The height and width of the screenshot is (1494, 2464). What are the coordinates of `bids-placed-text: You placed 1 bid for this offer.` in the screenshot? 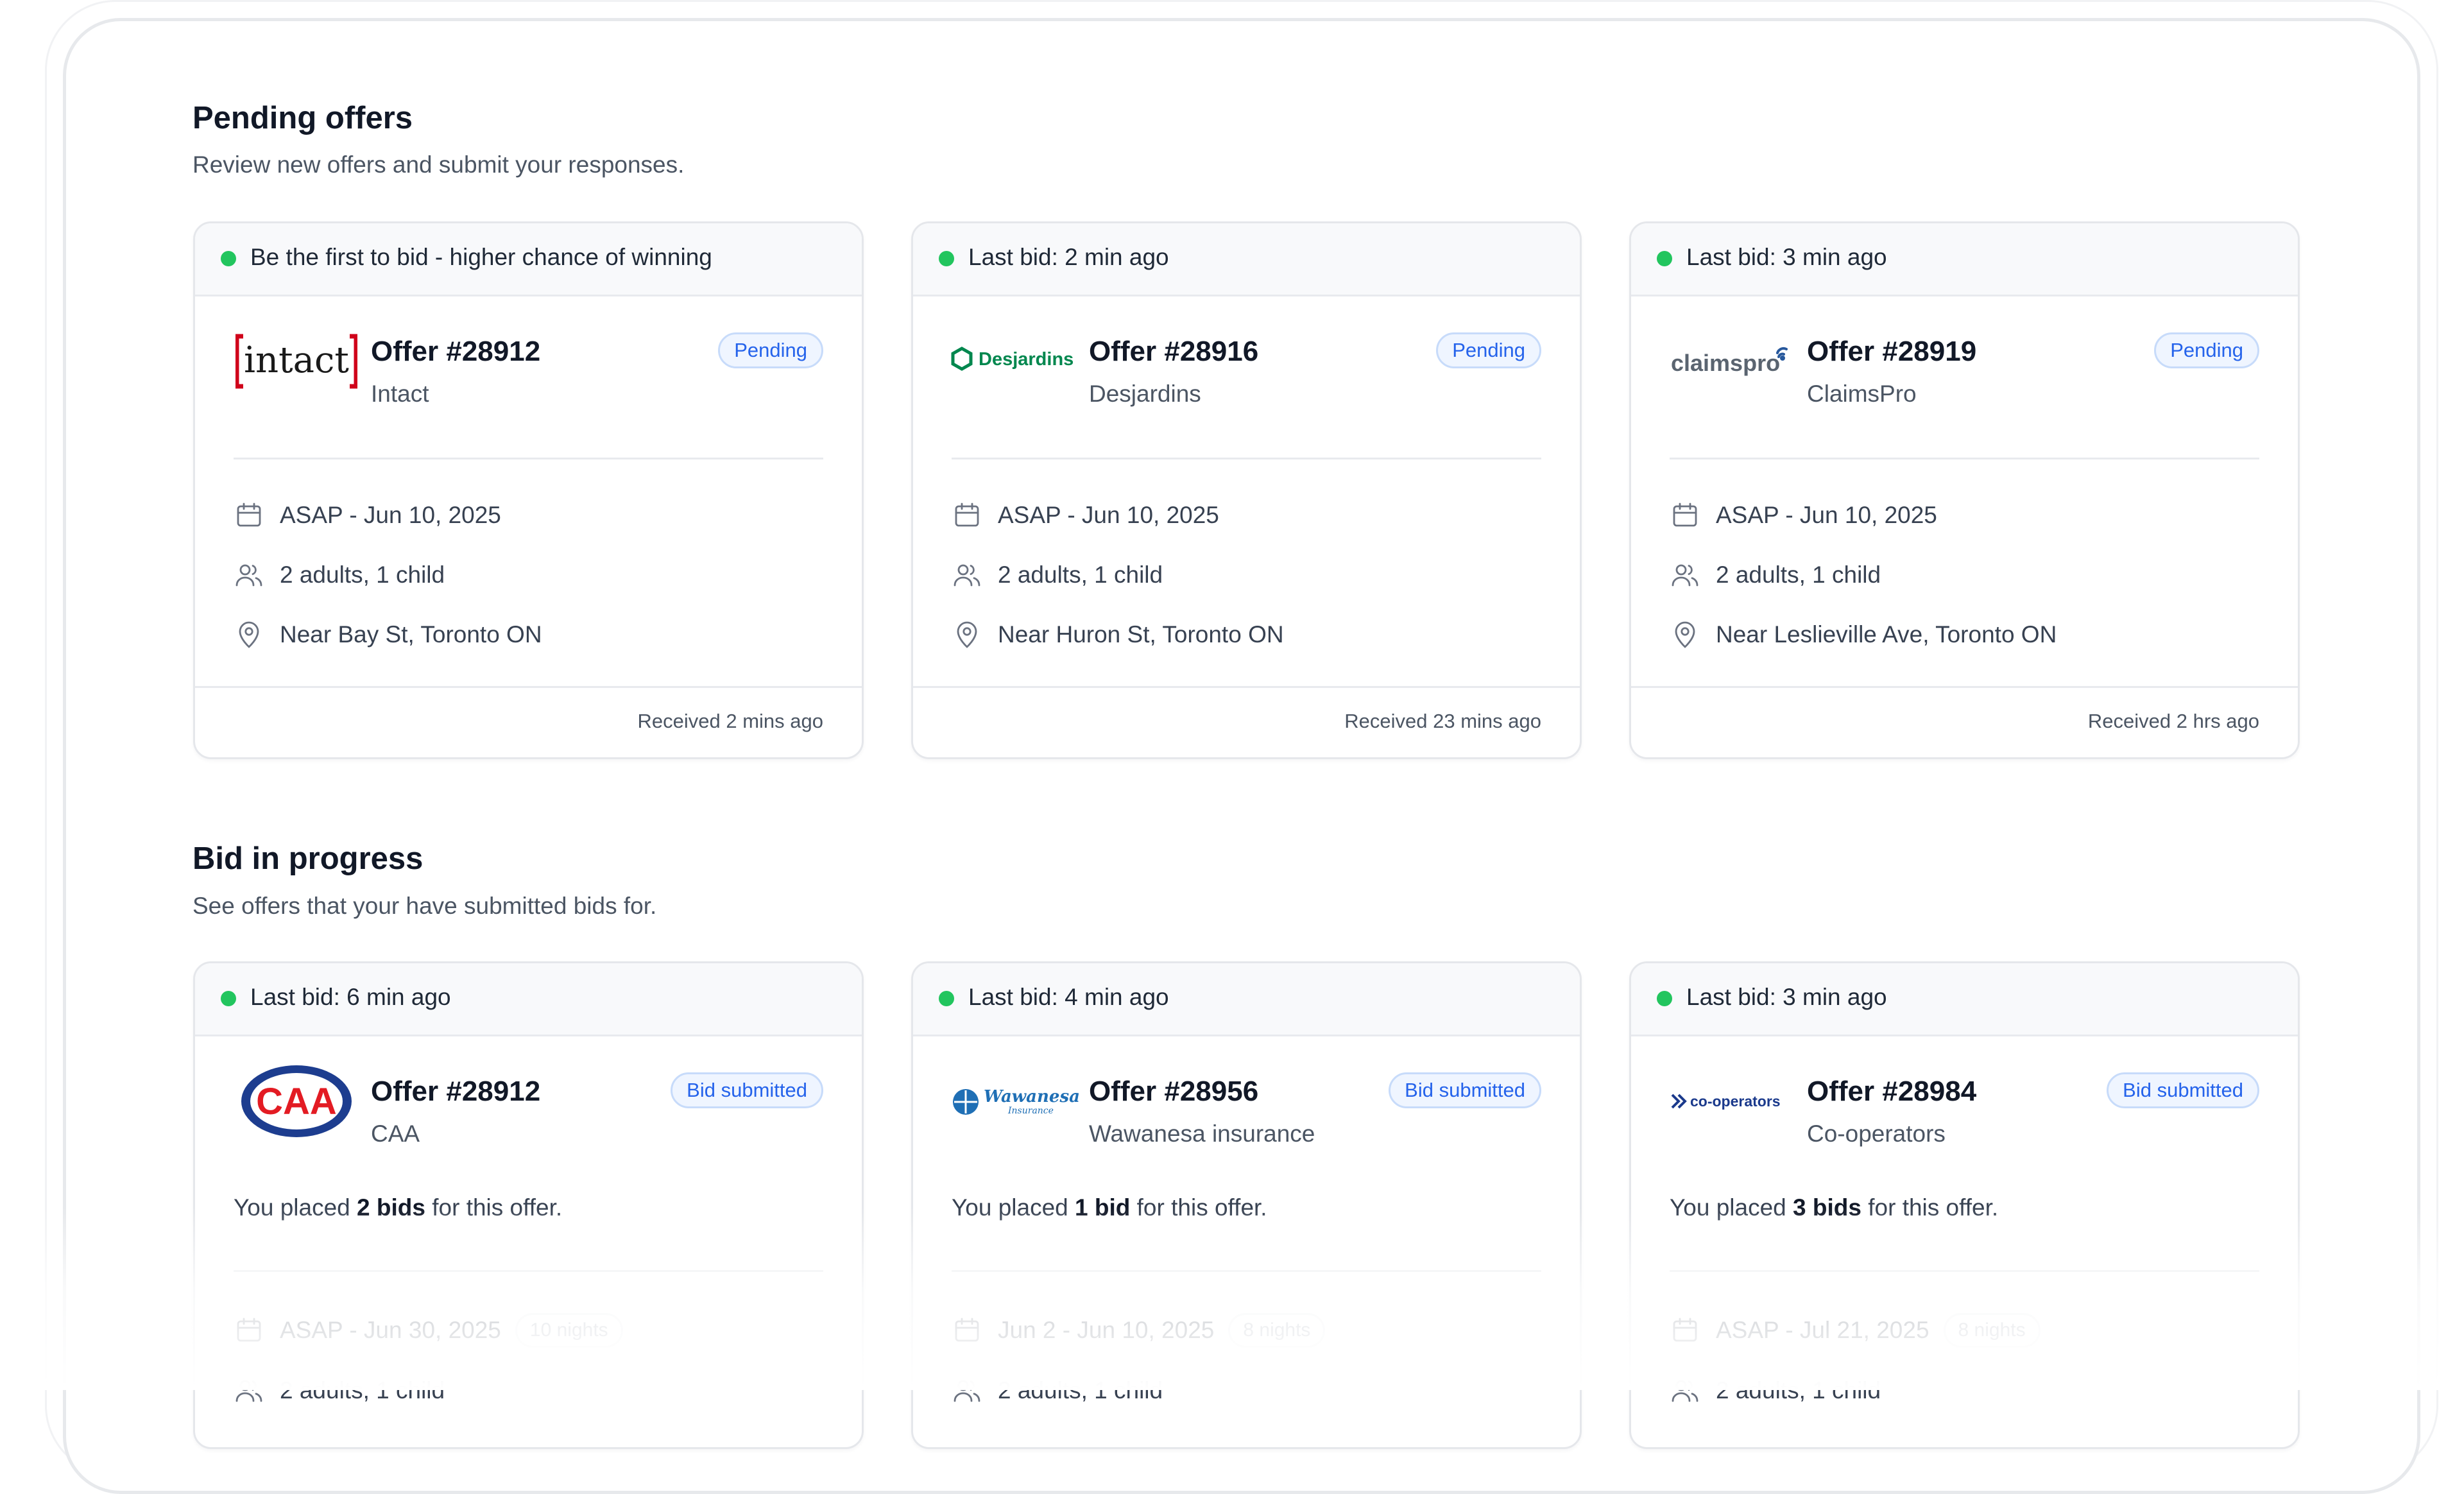 It's located at (1110, 1208).